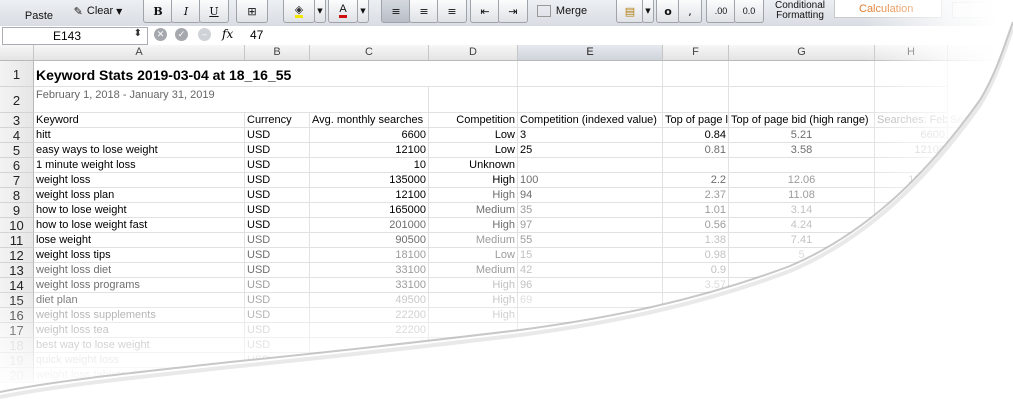 This screenshot has height=412, width=1013. What do you see at coordinates (17, 255) in the screenshot?
I see `row-header: 12` at bounding box center [17, 255].